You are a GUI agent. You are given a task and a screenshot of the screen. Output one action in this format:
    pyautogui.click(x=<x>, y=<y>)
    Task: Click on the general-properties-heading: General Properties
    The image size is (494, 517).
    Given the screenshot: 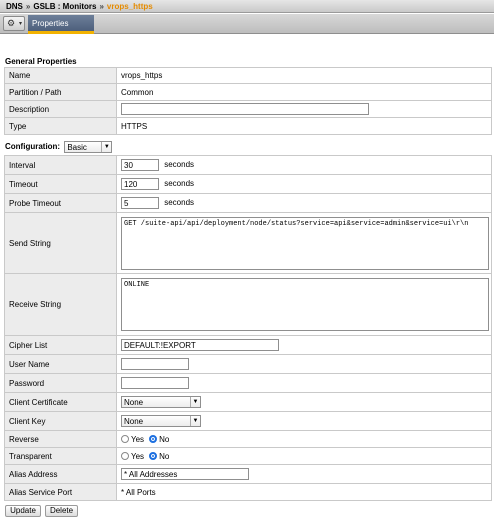 What is the action you would take?
    pyautogui.click(x=41, y=61)
    